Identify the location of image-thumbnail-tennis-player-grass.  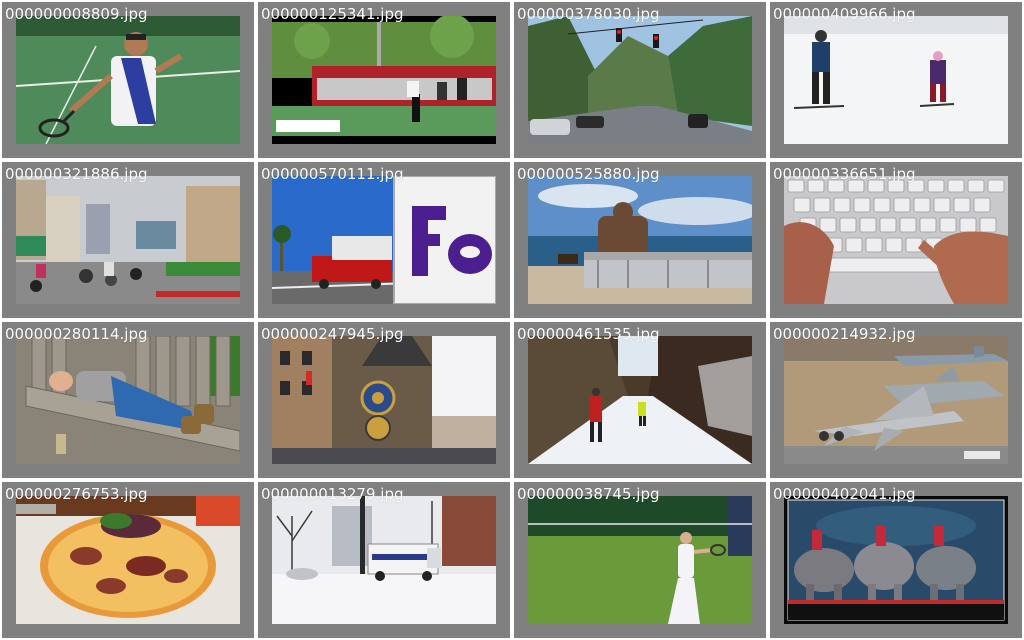
(640, 560).